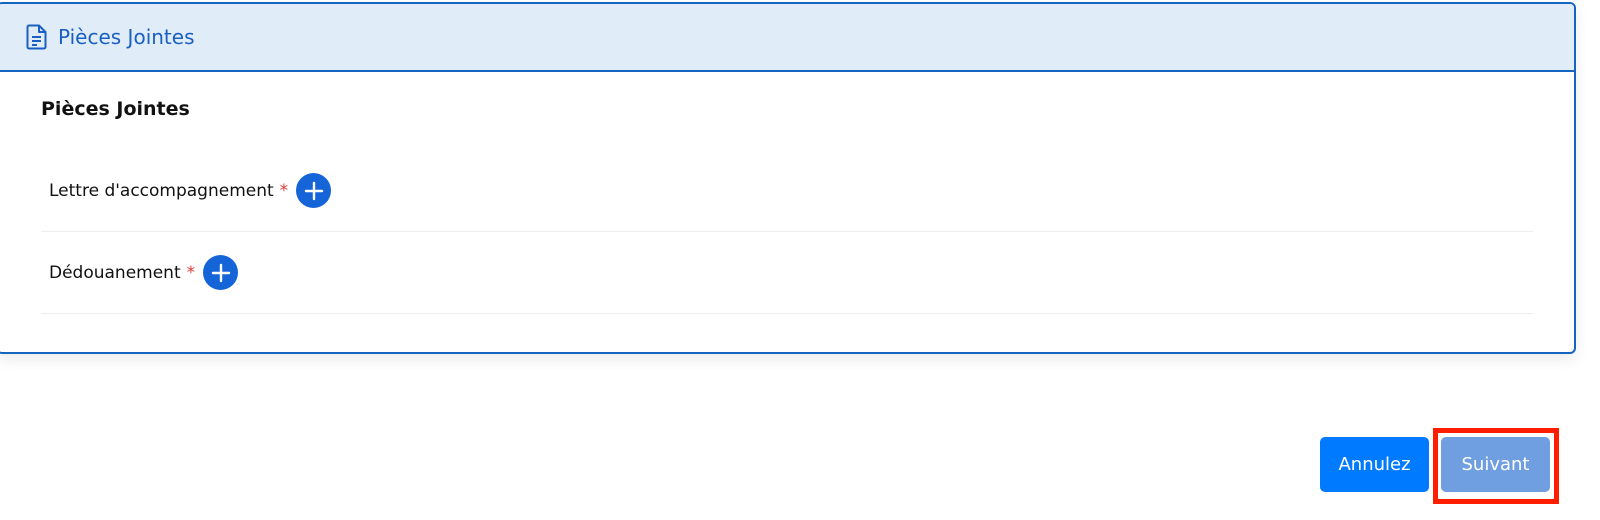  What do you see at coordinates (1495, 464) in the screenshot?
I see `next-button: Suivant` at bounding box center [1495, 464].